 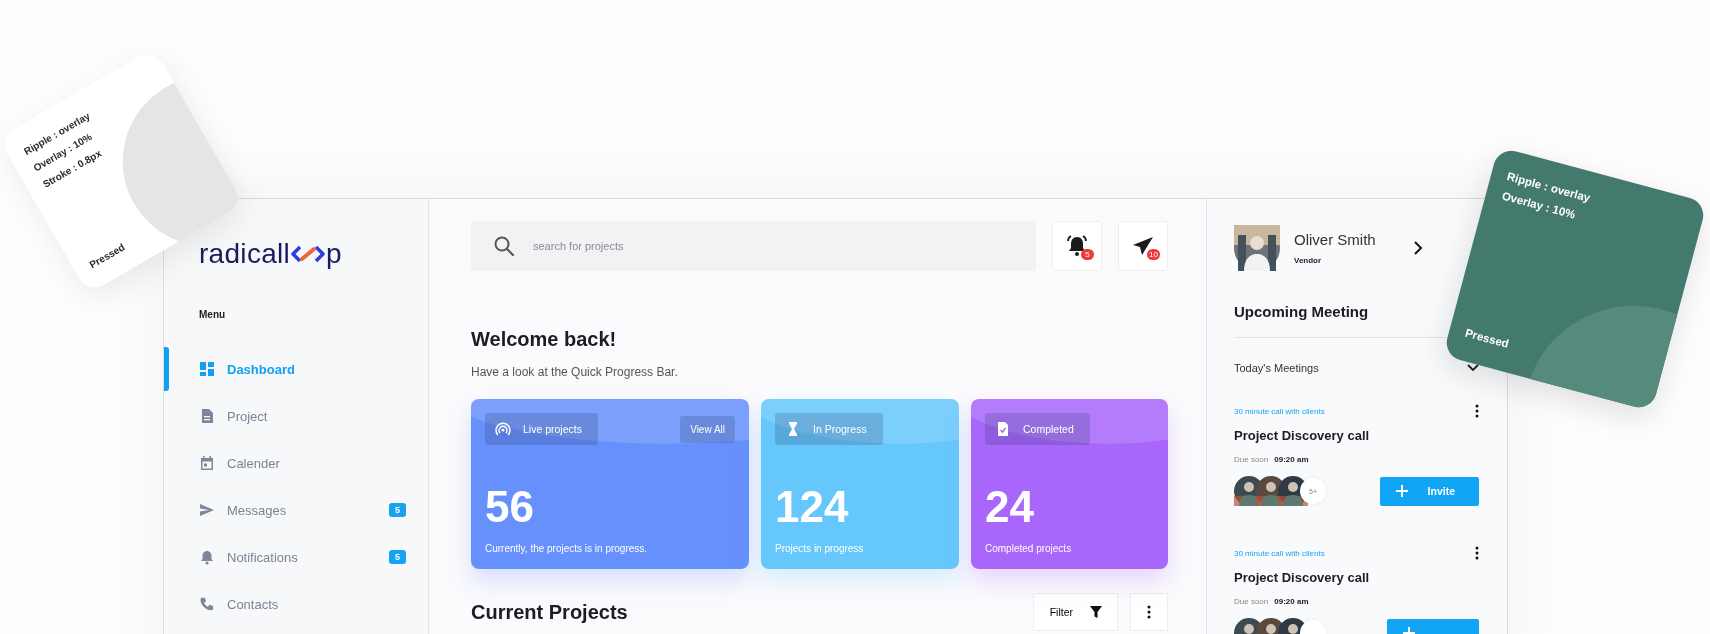 What do you see at coordinates (541, 429) in the screenshot?
I see `status-chip: Live projects` at bounding box center [541, 429].